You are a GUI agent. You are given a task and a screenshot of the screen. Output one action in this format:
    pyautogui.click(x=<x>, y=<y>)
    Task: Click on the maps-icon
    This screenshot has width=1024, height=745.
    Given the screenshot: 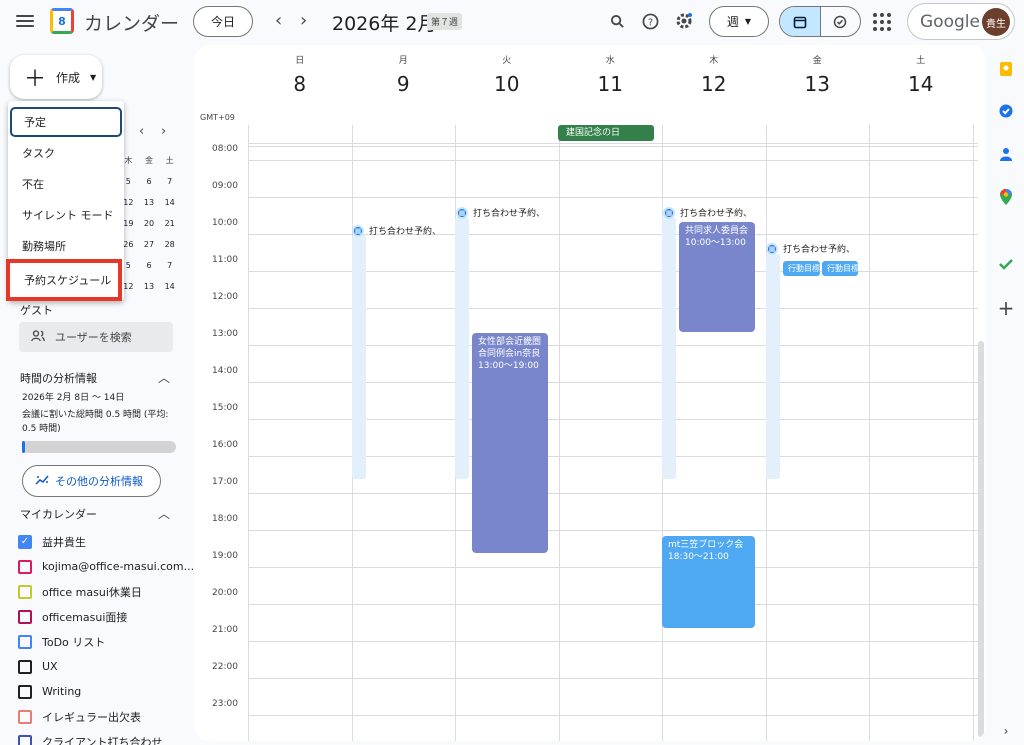 What is the action you would take?
    pyautogui.click(x=1006, y=197)
    